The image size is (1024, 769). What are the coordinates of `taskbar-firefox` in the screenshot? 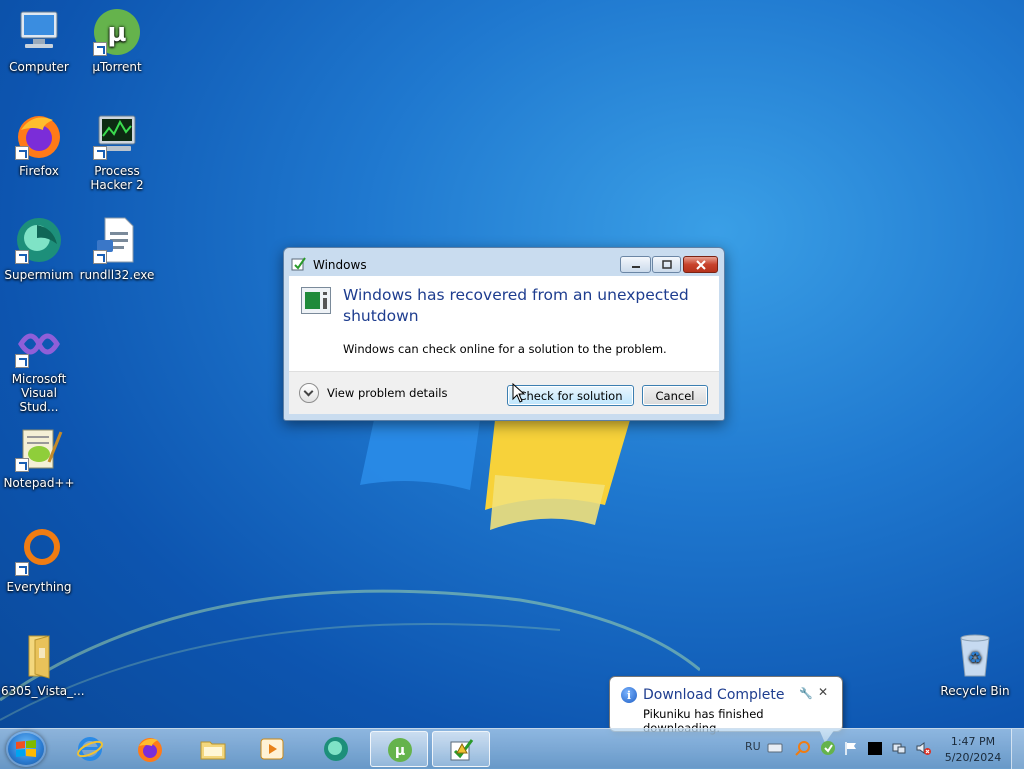 It's located at (150, 749).